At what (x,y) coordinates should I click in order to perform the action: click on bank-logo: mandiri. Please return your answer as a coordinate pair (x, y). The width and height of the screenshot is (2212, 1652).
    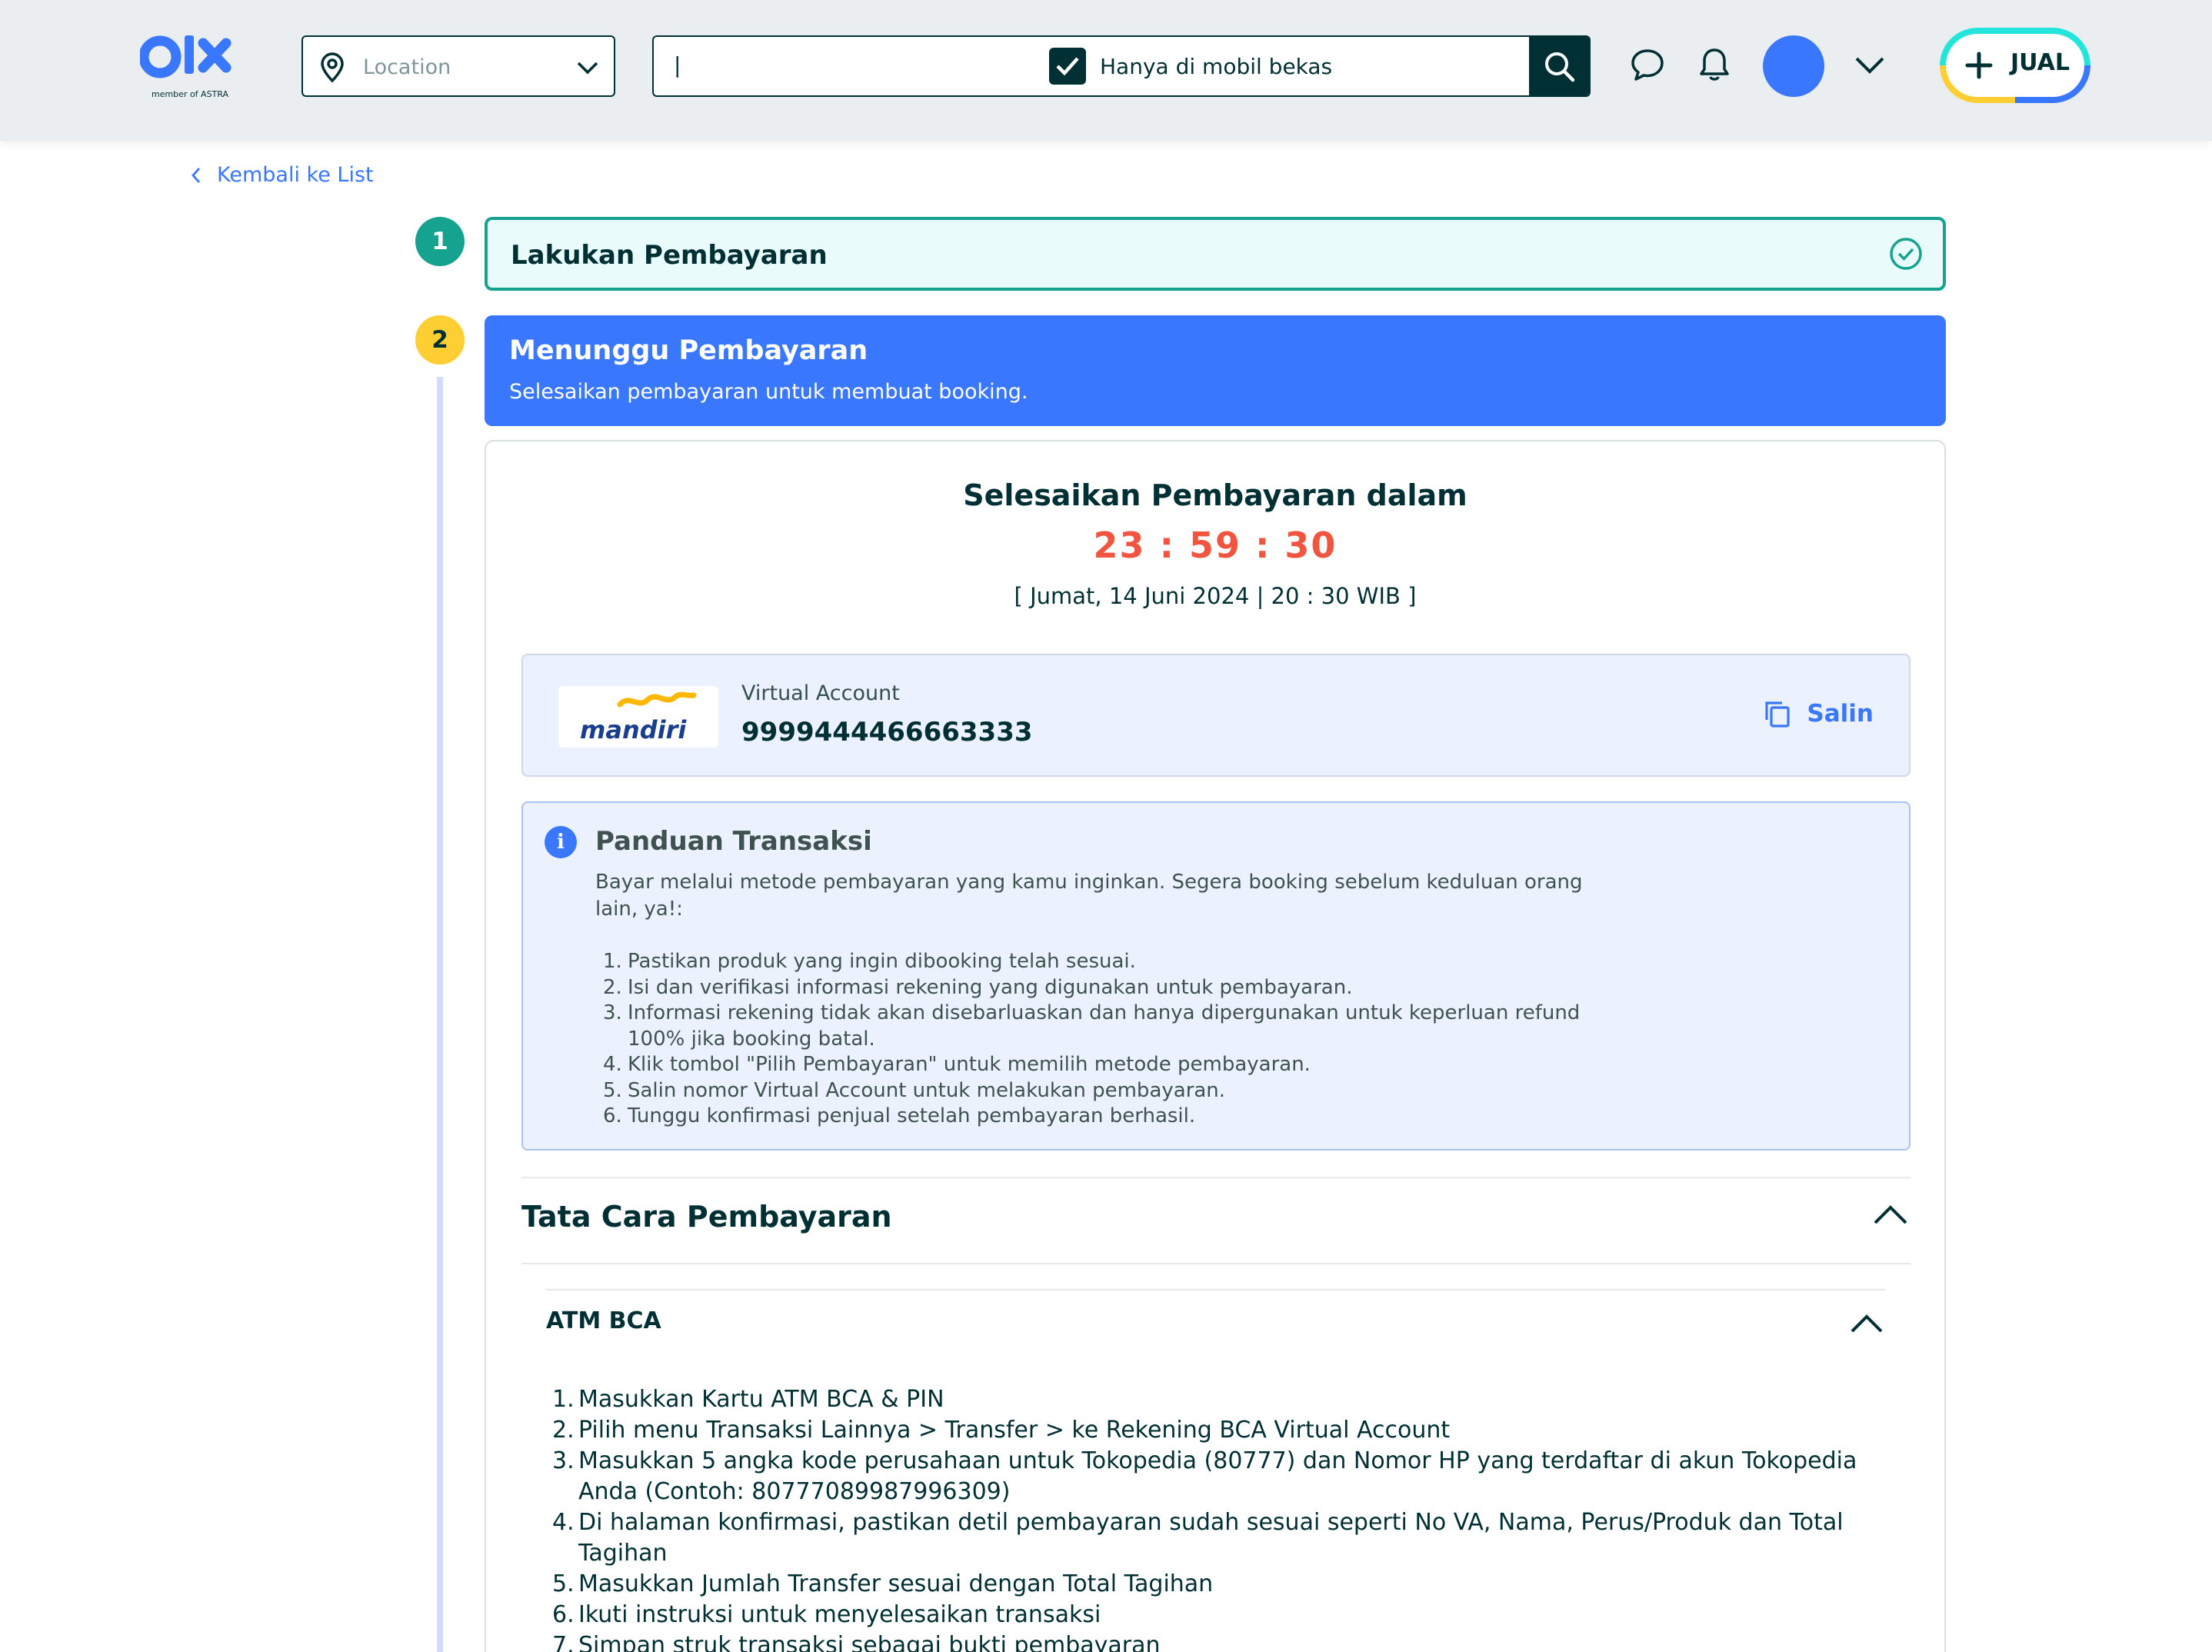
    Looking at the image, I should click on (638, 717).